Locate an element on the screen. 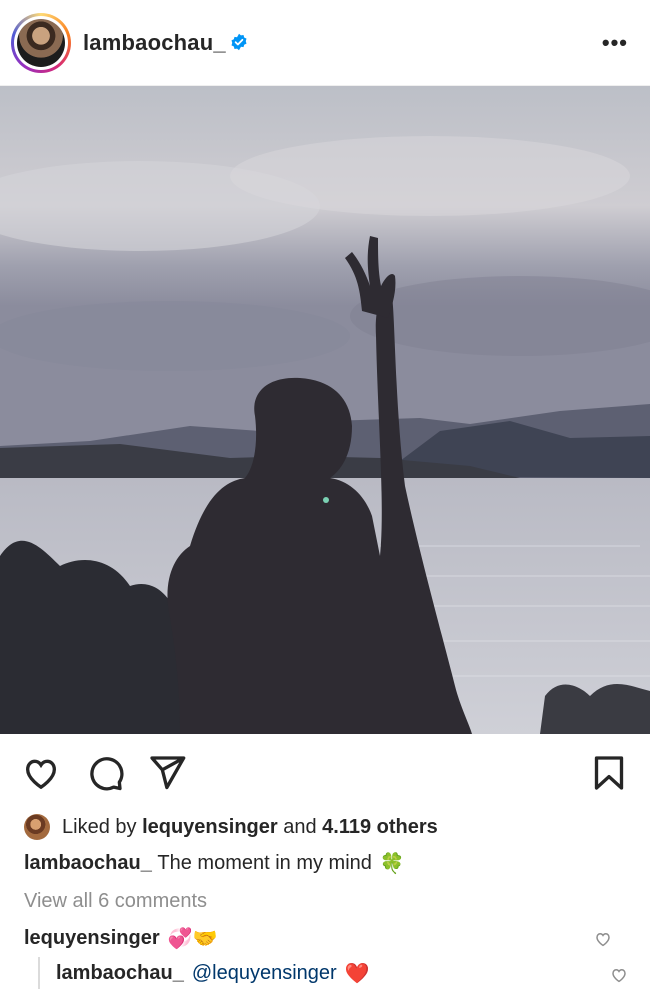 The image size is (650, 1000). clover-emoji: 🍀 is located at coordinates (392, 864).